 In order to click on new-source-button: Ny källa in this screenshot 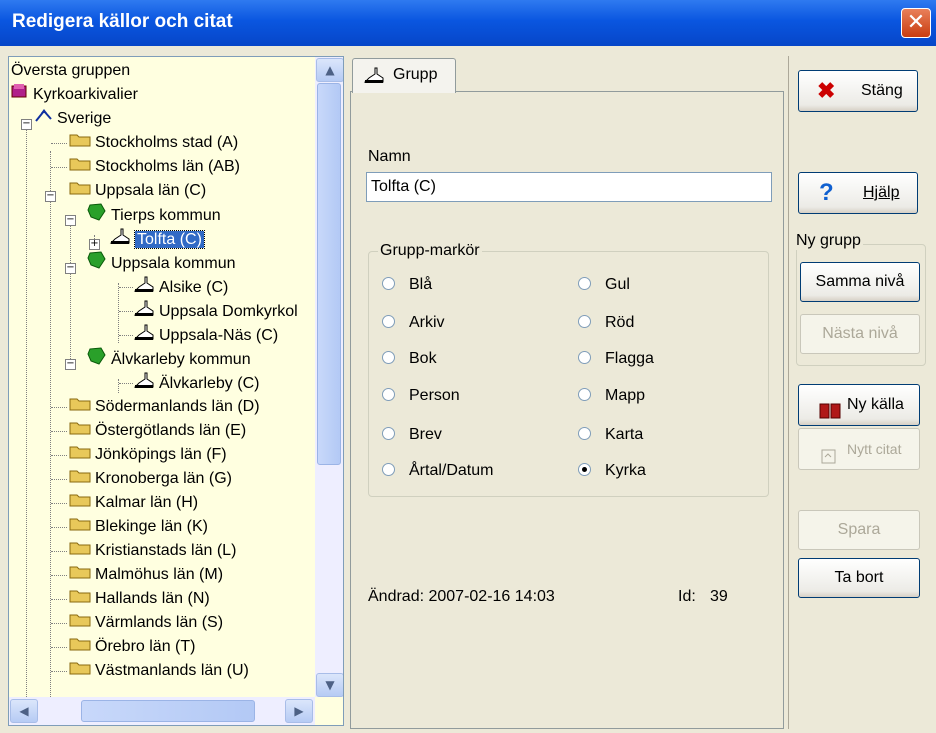, I will do `click(859, 405)`.